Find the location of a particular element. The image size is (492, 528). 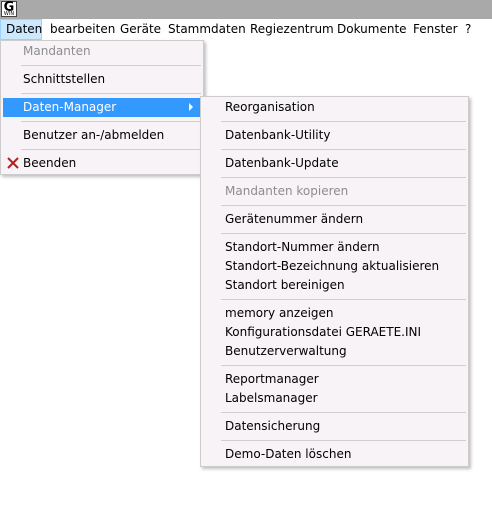

menu-item-label: Datensicherung is located at coordinates (273, 426).